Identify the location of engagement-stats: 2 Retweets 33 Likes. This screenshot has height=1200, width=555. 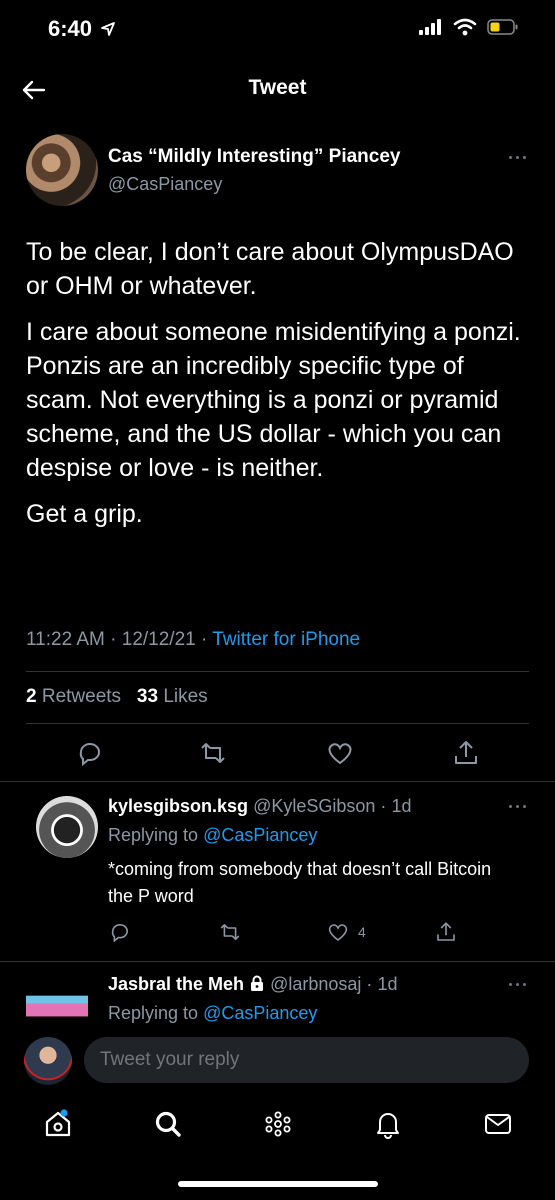
(117, 697).